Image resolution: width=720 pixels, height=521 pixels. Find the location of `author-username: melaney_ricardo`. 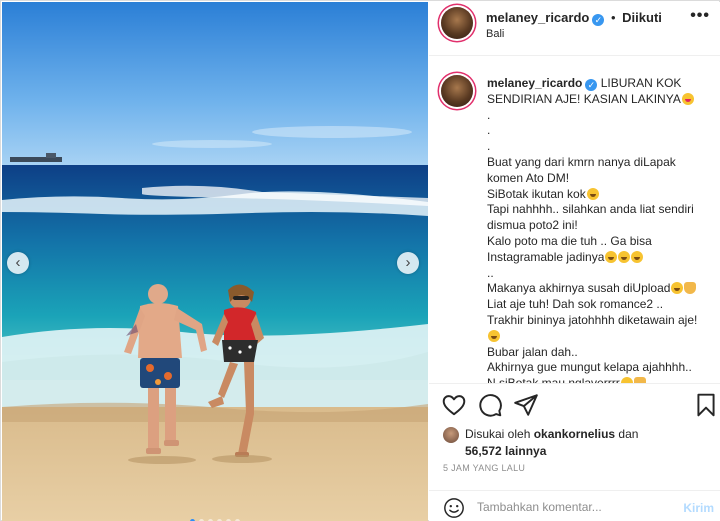

author-username: melaney_ricardo is located at coordinates (537, 17).